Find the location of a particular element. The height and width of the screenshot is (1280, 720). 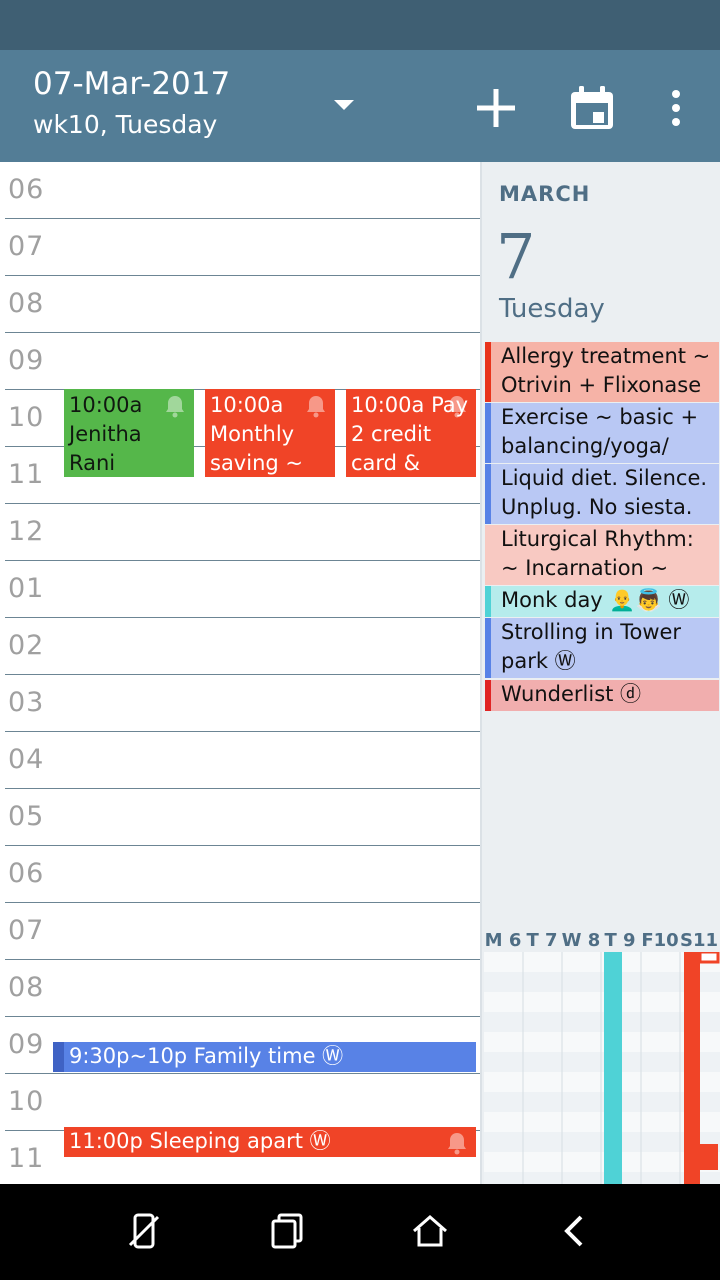

agenda-item-exercise: Exercise ~ basic + balancing/yoga/ is located at coordinates (602, 433).